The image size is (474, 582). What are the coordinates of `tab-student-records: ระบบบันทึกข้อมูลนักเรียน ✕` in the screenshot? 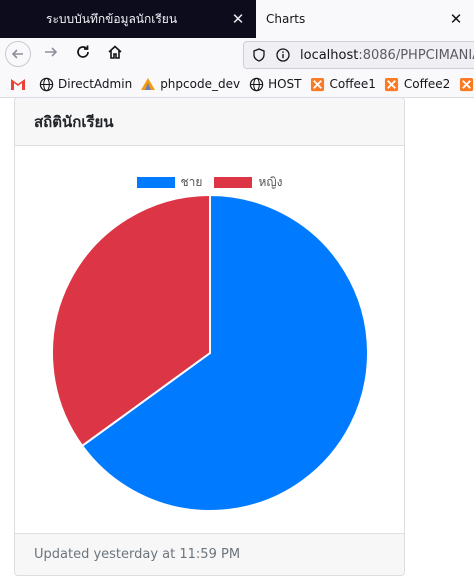 It's located at (147, 19).